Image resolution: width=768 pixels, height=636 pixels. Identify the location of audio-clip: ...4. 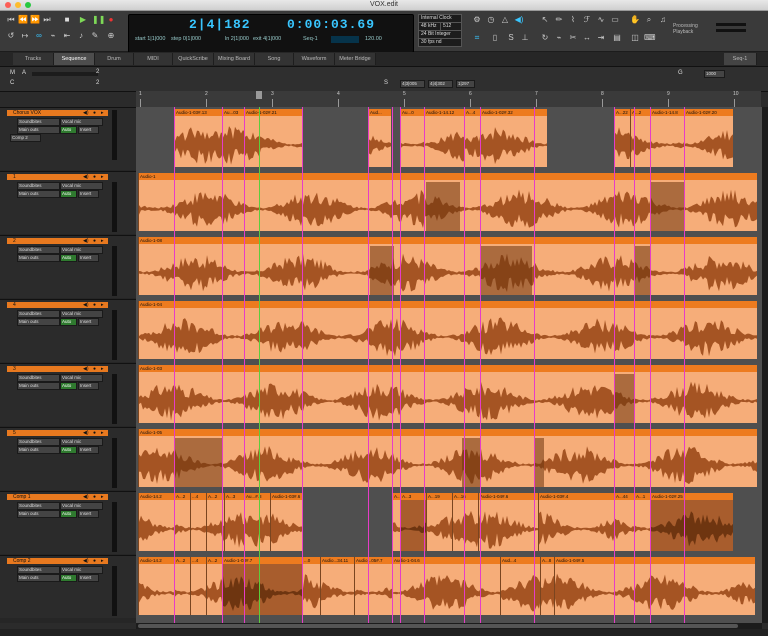
(198, 522).